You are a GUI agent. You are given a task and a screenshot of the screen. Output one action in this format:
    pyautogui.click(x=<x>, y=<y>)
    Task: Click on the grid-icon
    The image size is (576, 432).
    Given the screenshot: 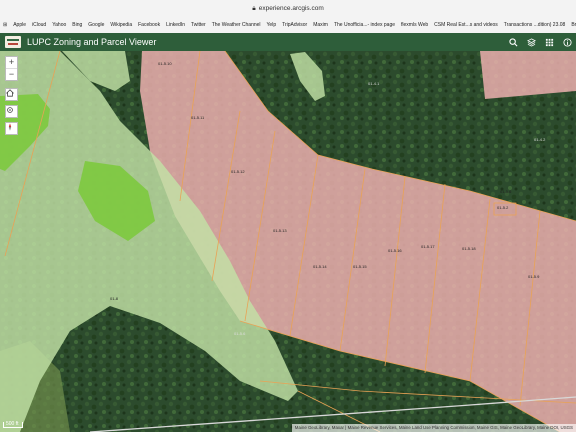 What is the action you would take?
    pyautogui.click(x=549, y=42)
    